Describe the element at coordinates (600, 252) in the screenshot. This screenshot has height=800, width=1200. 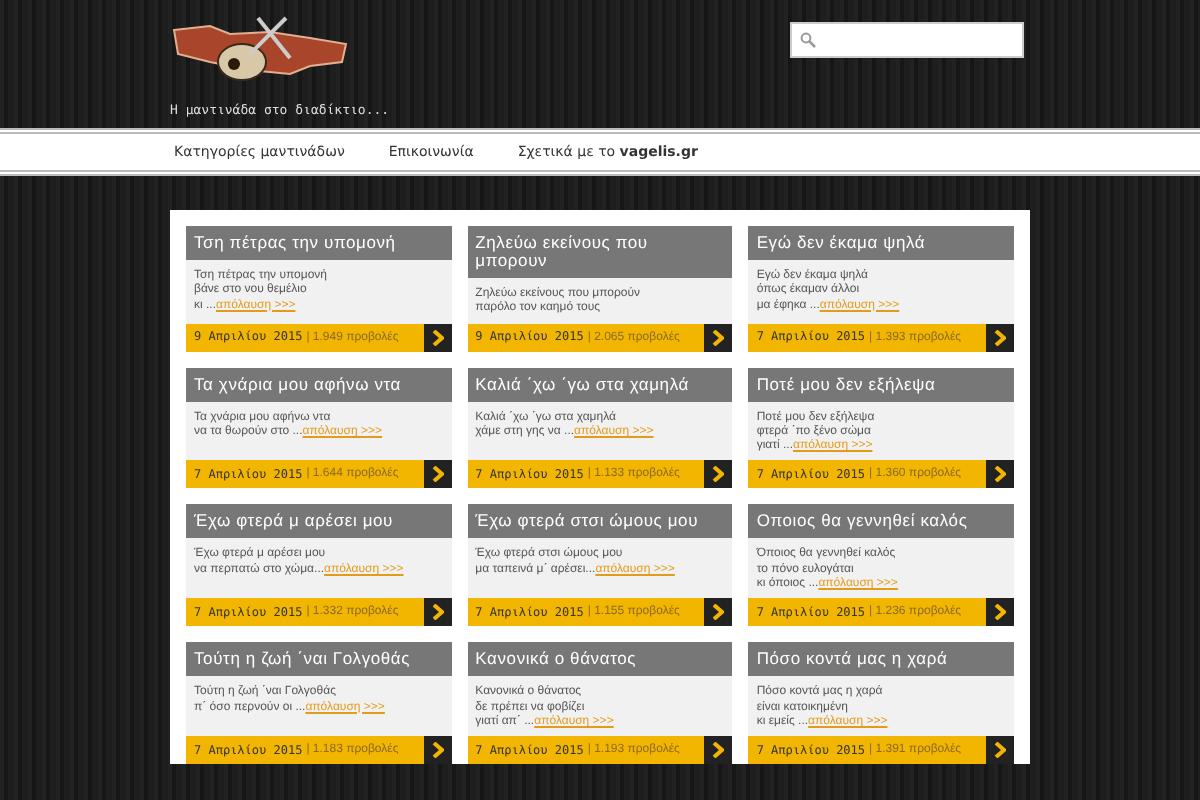
I see `post-title: Ζηλεύω εκείνους που μπορουν` at that location.